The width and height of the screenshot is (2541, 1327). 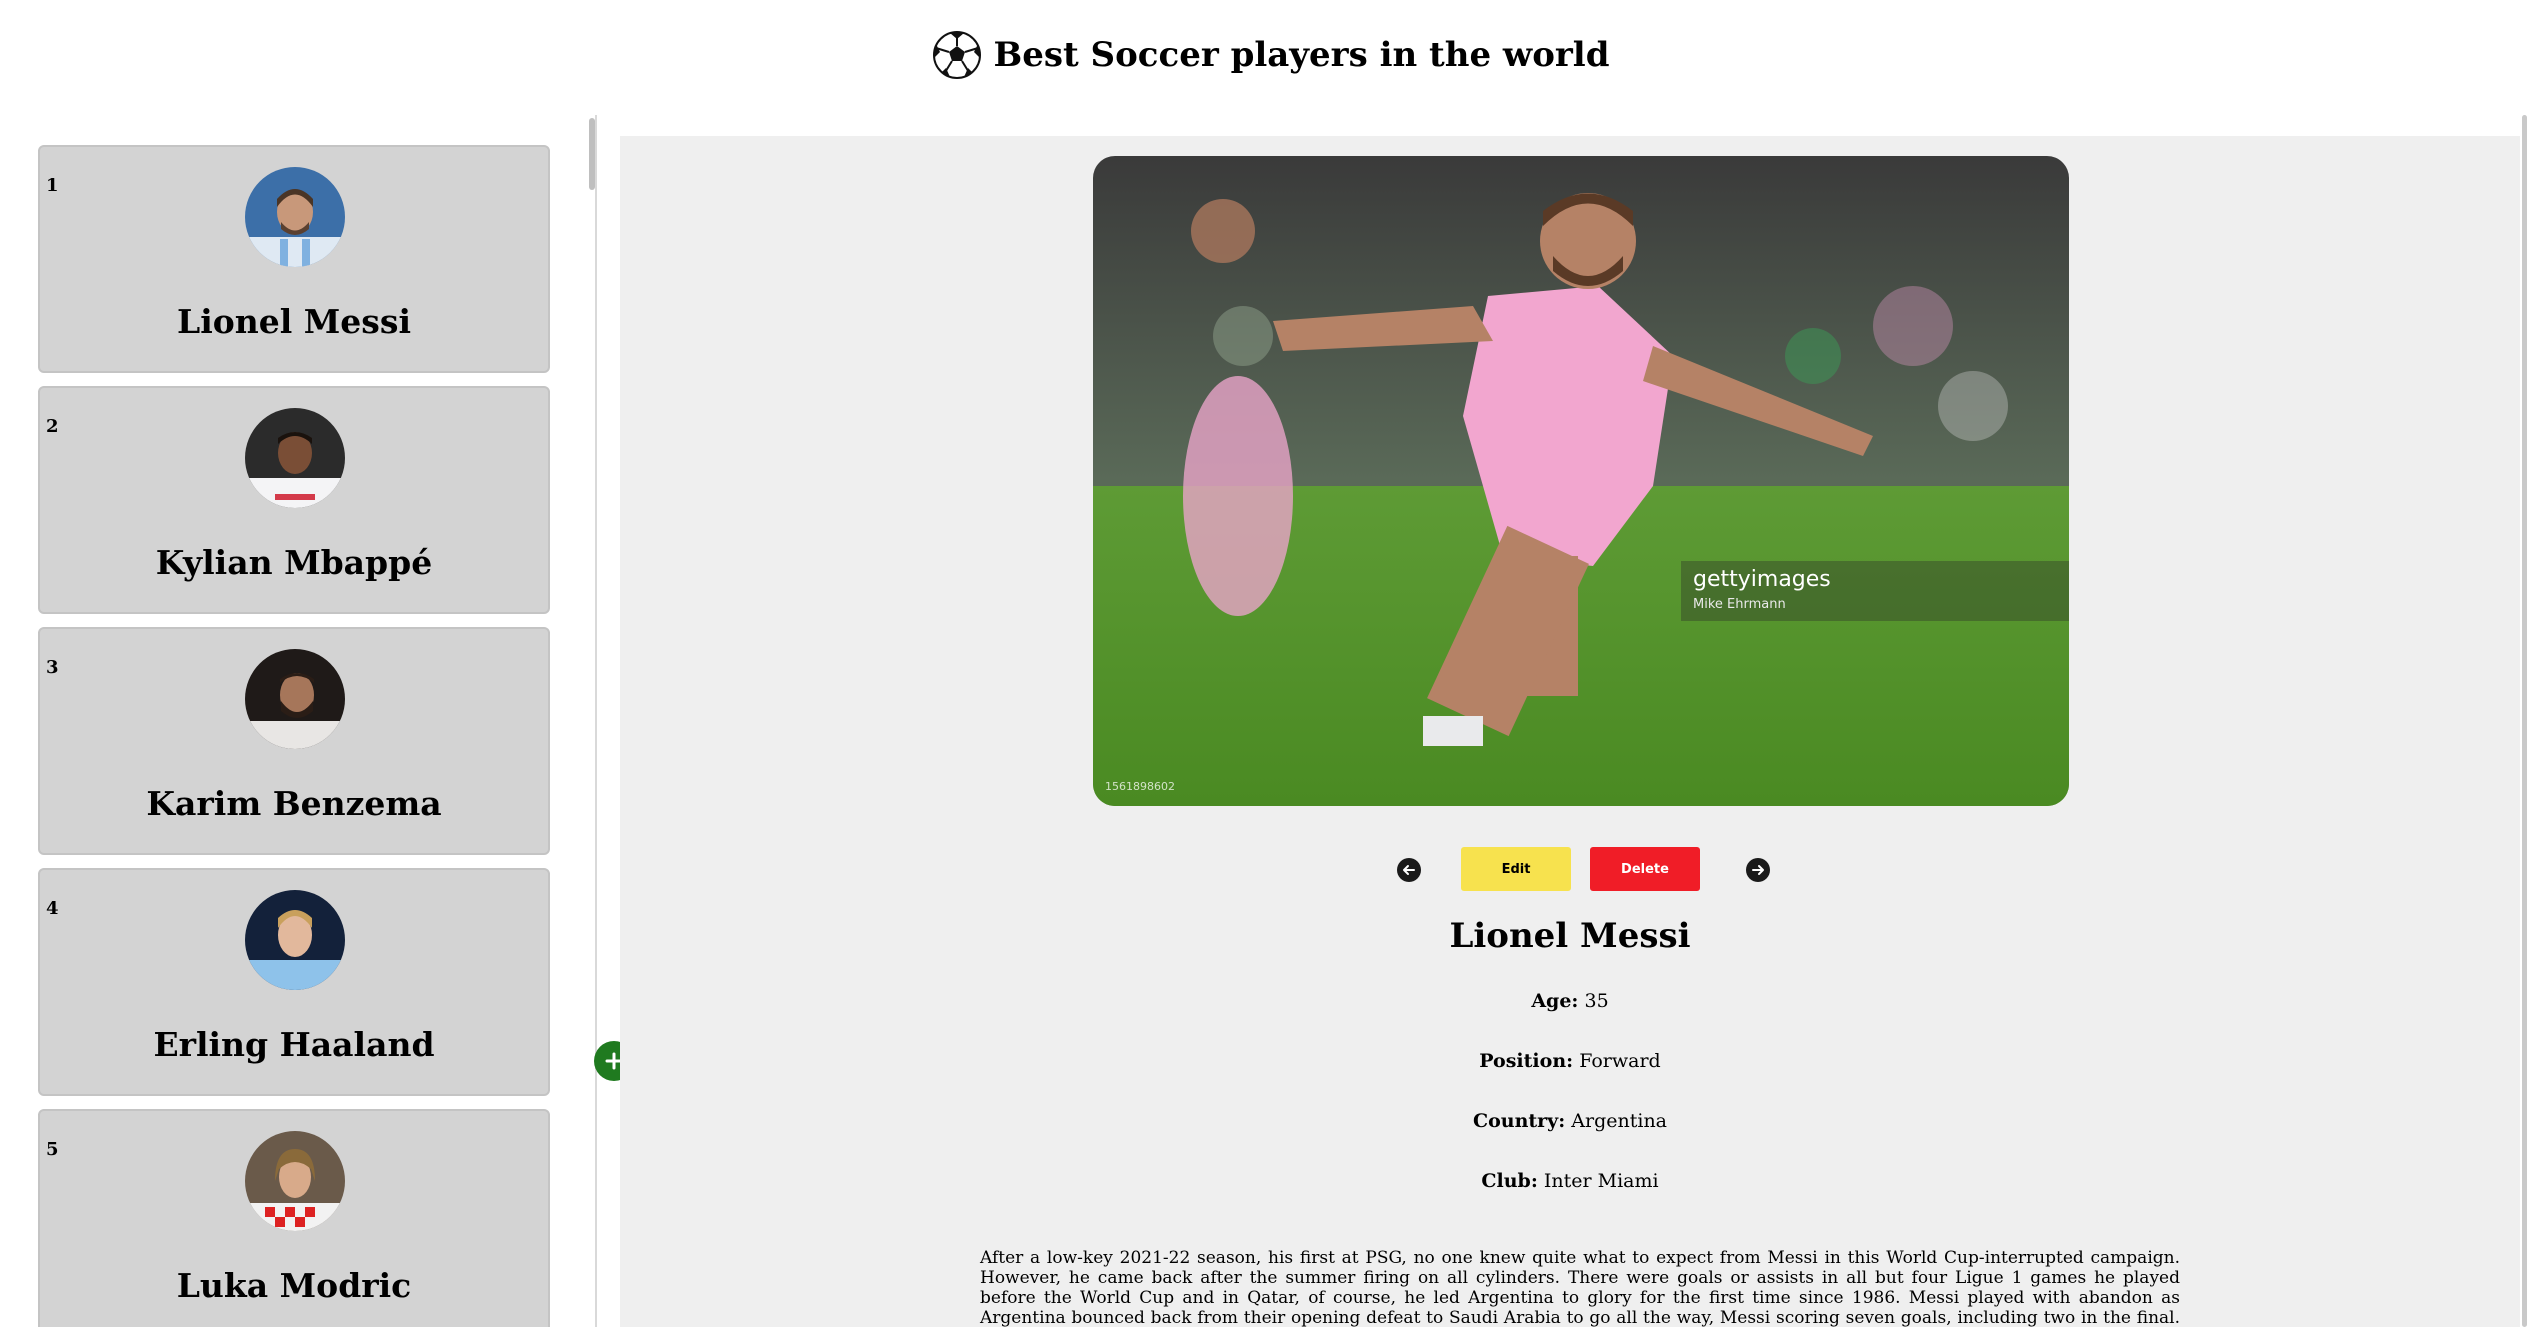 I want to click on next-button, so click(x=1758, y=870).